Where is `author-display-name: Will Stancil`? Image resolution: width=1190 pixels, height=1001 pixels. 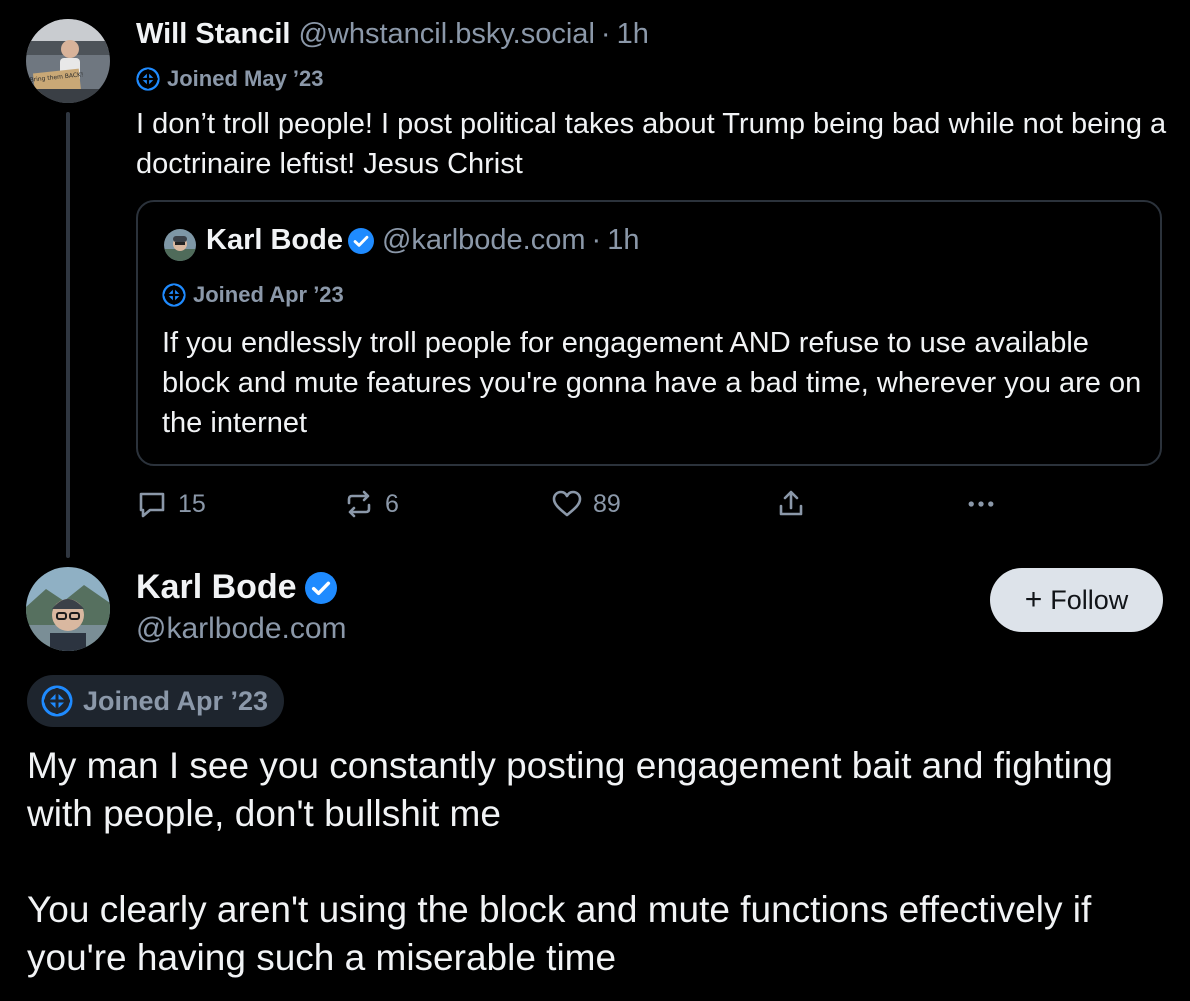 author-display-name: Will Stancil is located at coordinates (213, 34).